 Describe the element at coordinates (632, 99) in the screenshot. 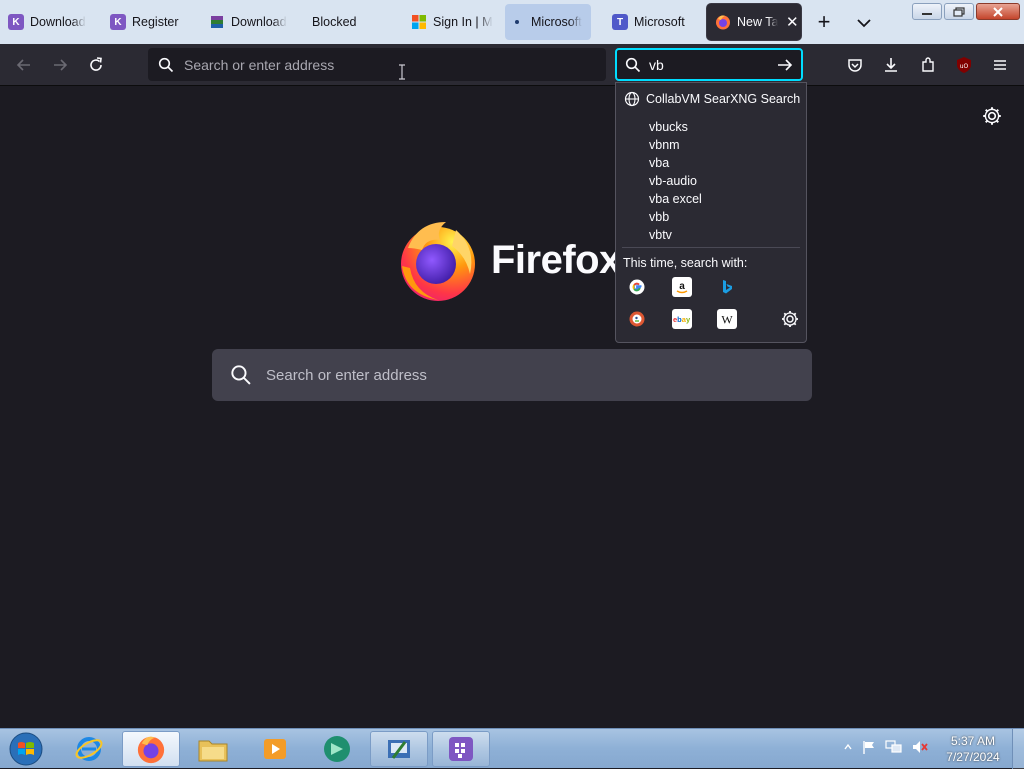

I see `globe-icon` at that location.